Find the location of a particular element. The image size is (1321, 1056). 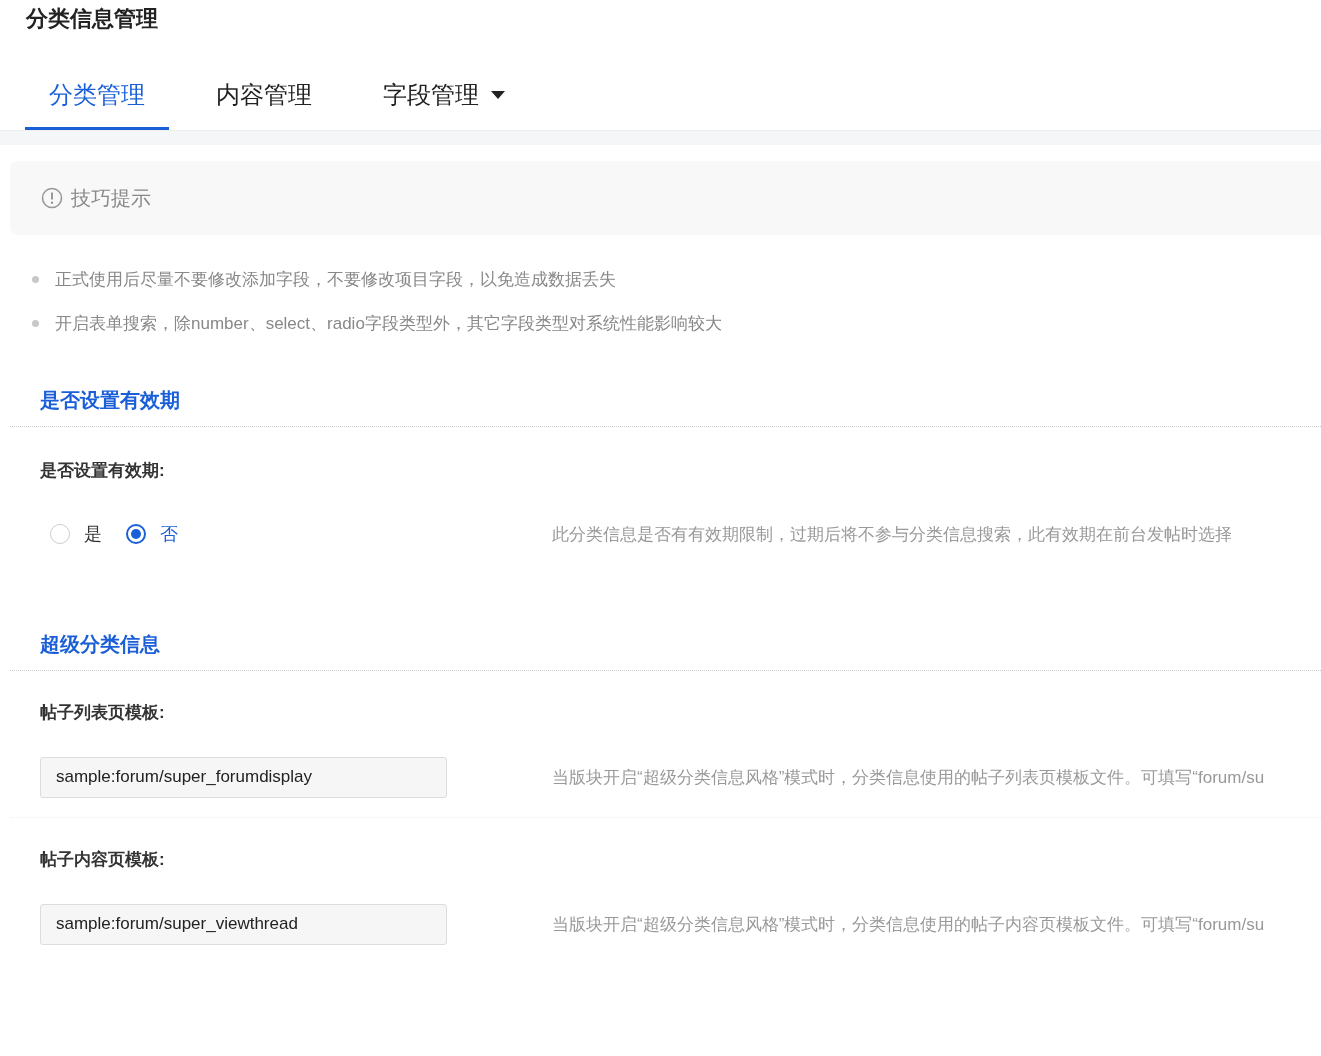

field-label: 帖子列表页模板: is located at coordinates (103, 713).